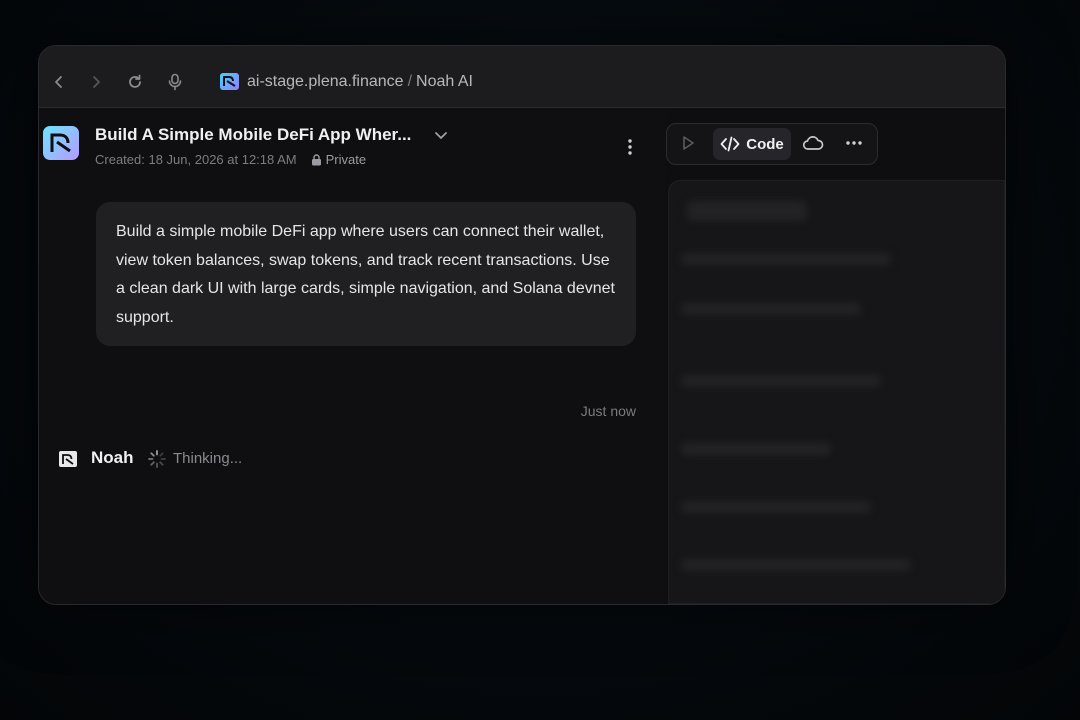  Describe the element at coordinates (630, 149) in the screenshot. I see `more-vertical-icon` at that location.